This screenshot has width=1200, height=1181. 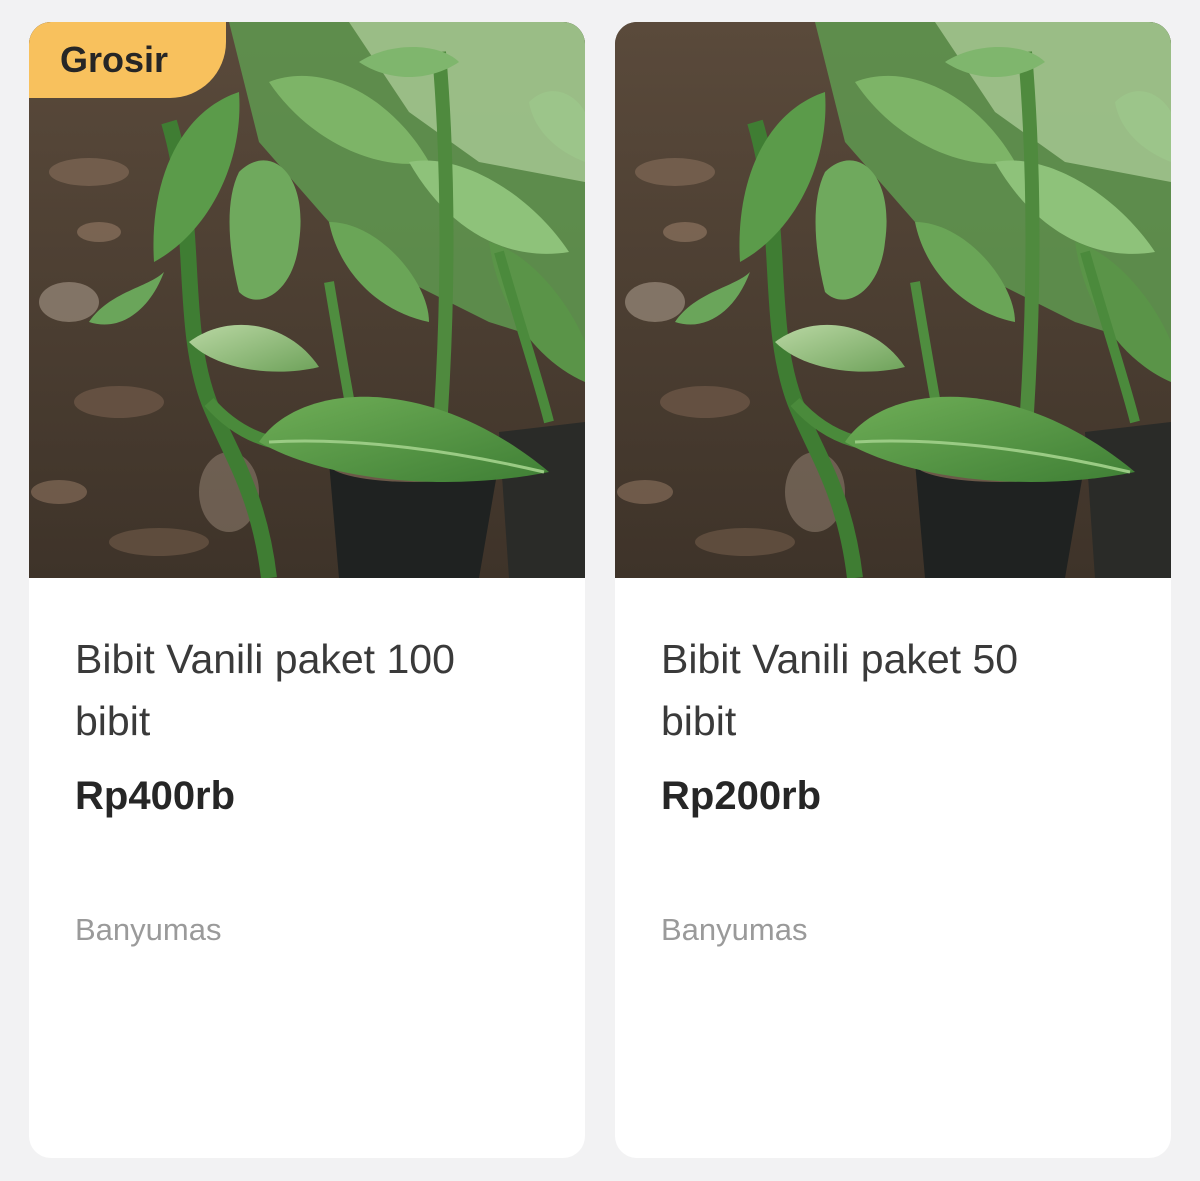 What do you see at coordinates (155, 796) in the screenshot?
I see `listing-price: Rp400rb` at bounding box center [155, 796].